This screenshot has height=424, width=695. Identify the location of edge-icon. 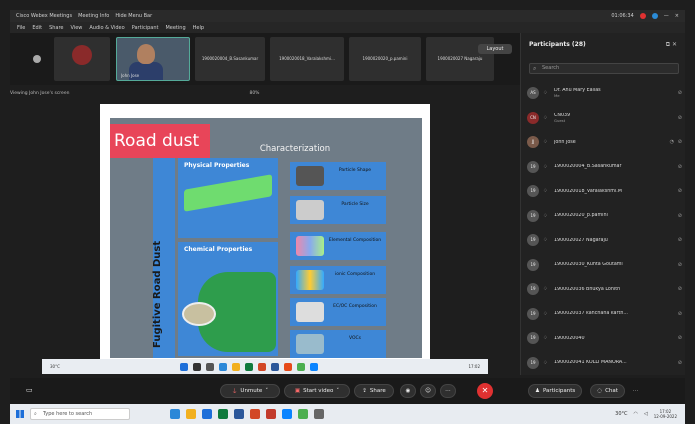
(175, 414).